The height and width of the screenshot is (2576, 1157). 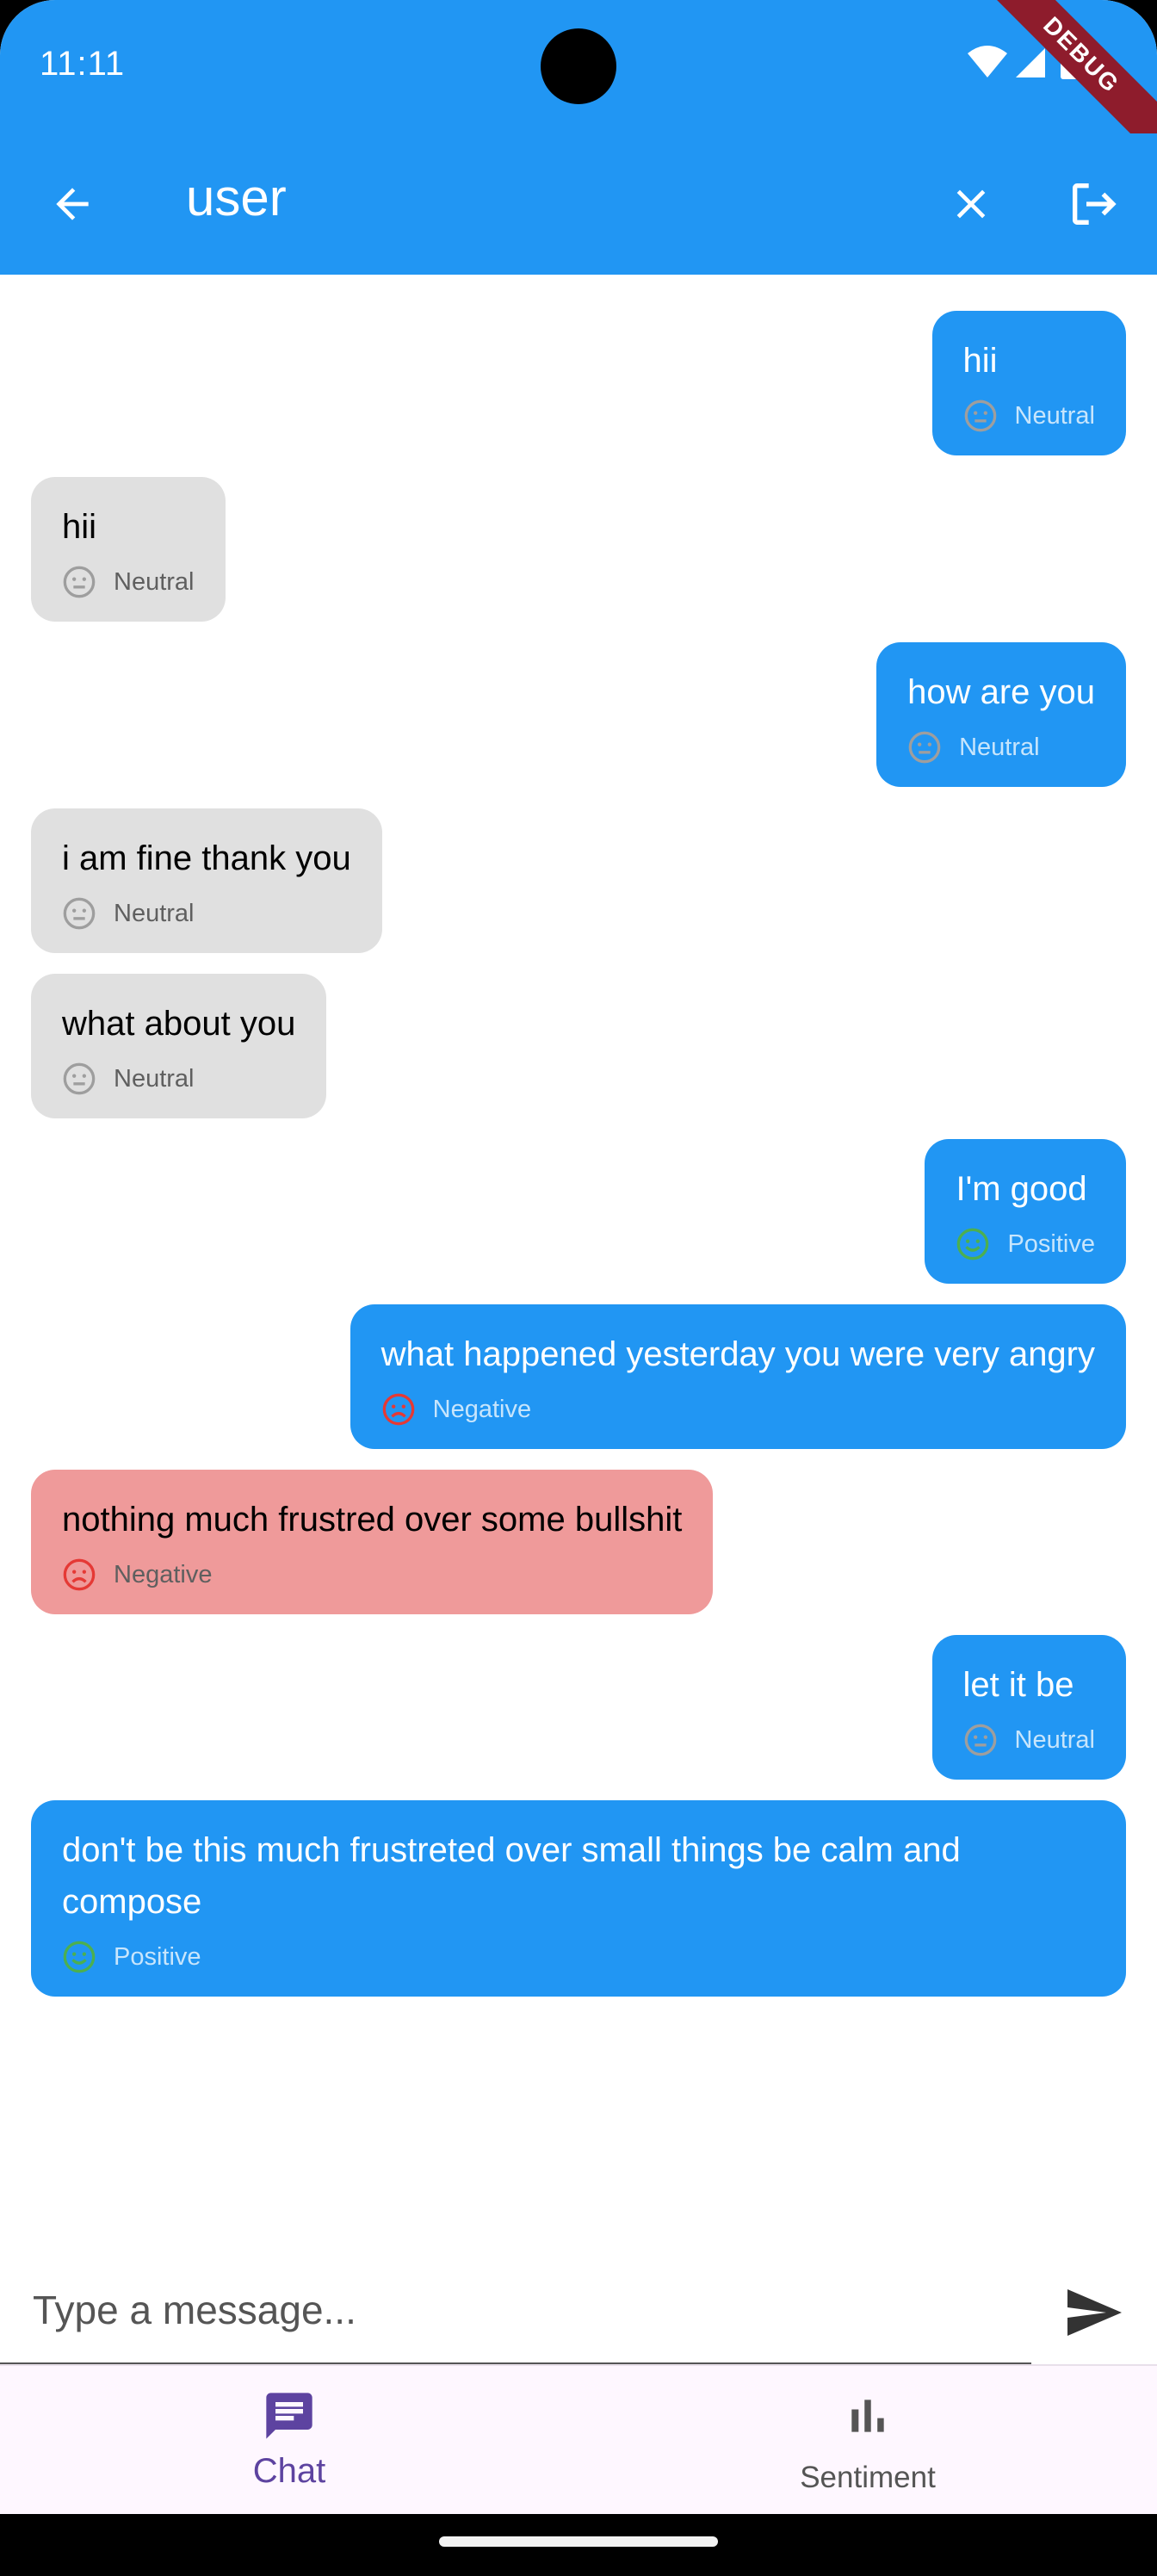 I want to click on clear-chat-button, so click(x=971, y=204).